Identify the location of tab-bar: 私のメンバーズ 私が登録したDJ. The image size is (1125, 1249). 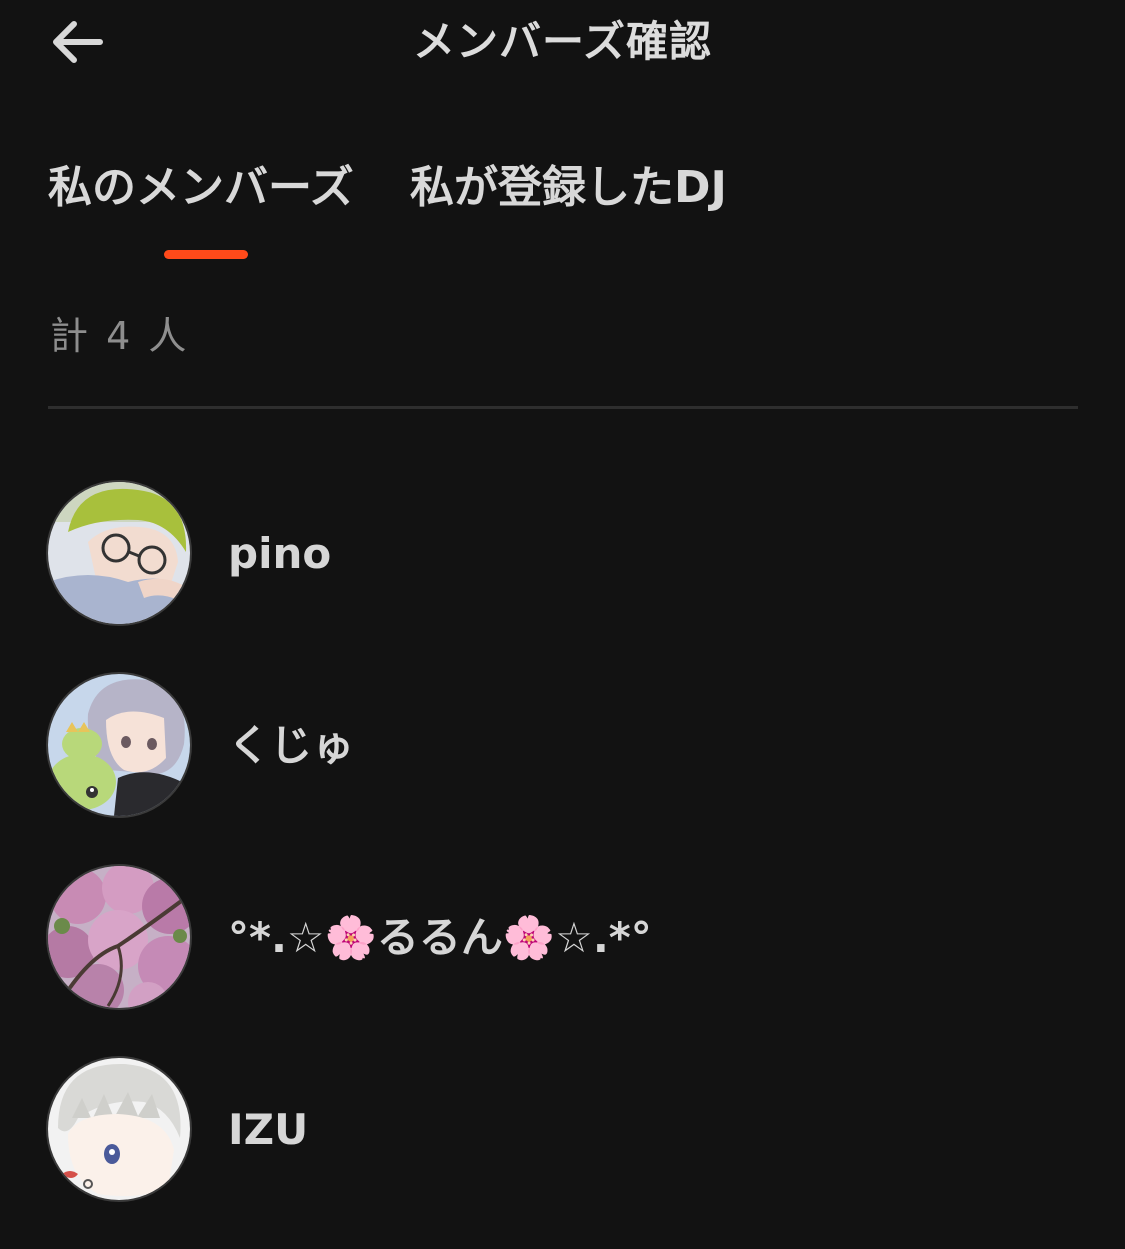
(563, 211).